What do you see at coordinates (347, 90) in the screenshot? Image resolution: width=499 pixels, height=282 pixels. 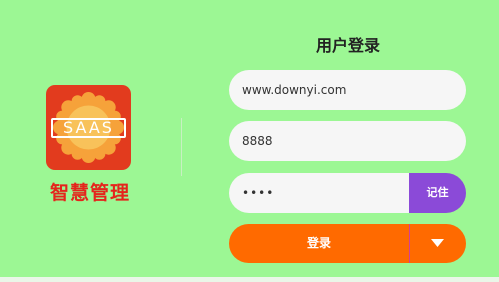 I see `username-field: www.downyi.com` at bounding box center [347, 90].